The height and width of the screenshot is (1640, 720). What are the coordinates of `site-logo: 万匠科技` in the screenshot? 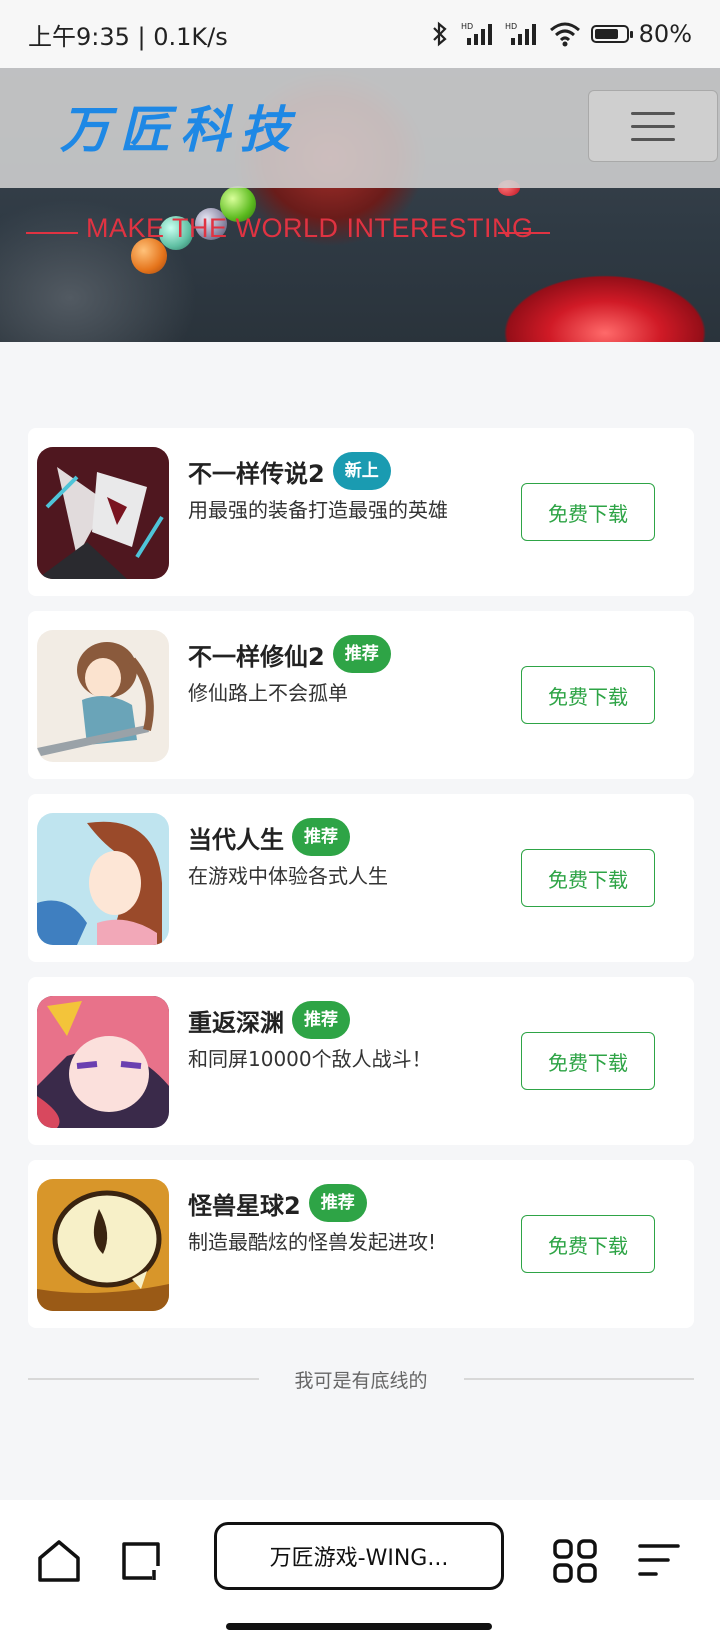 It's located at (180, 126).